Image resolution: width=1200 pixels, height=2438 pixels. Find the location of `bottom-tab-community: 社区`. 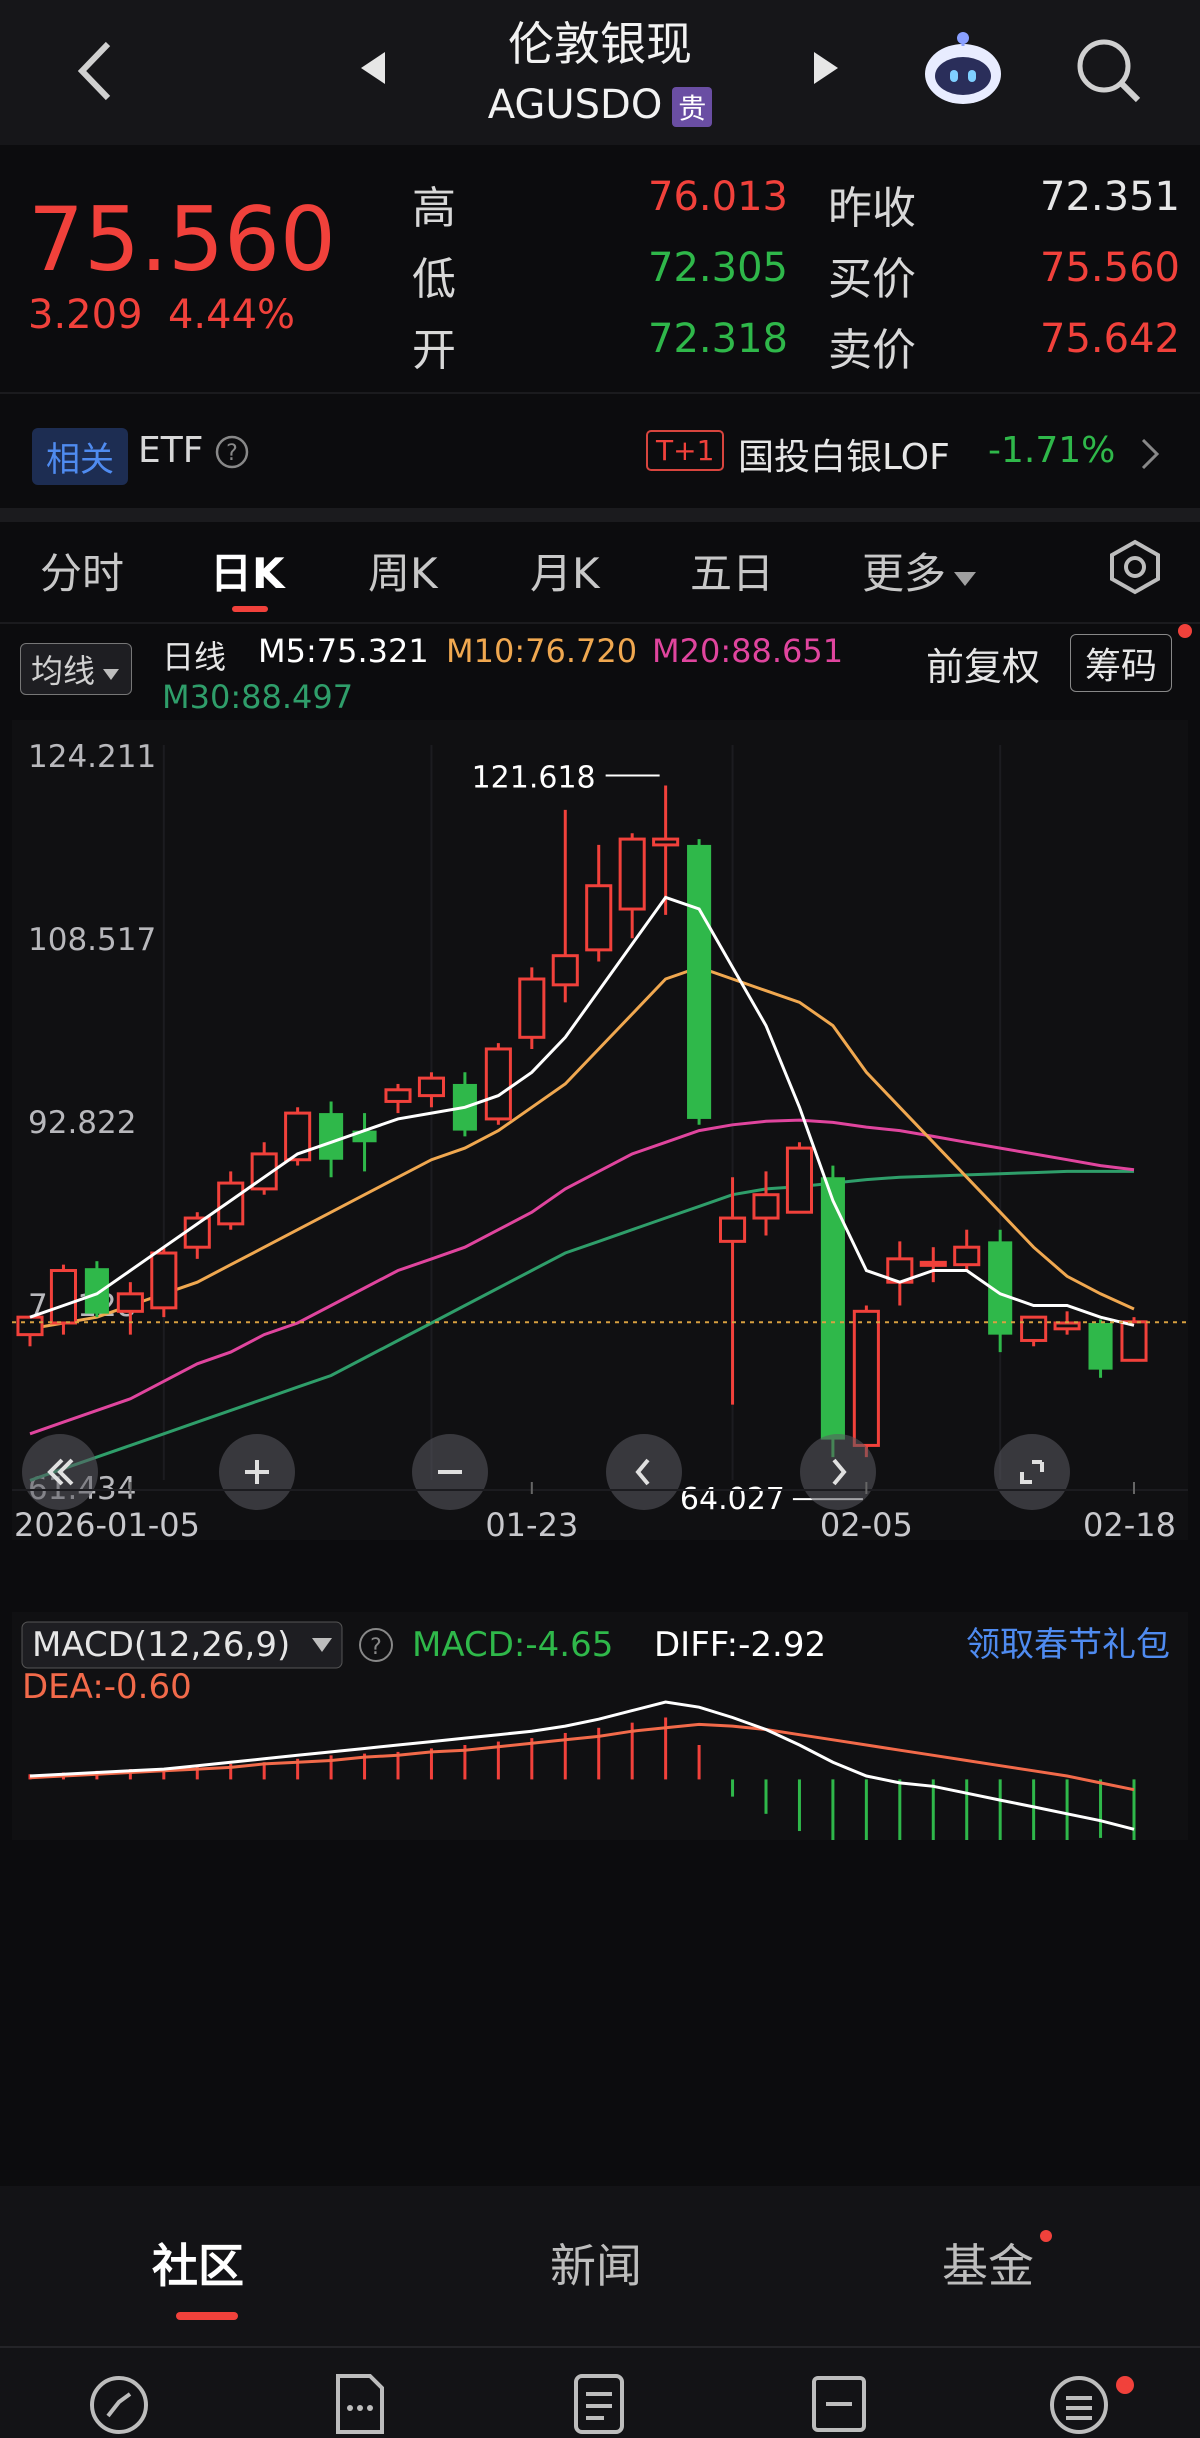

bottom-tab-community: 社区 is located at coordinates (198, 2263).